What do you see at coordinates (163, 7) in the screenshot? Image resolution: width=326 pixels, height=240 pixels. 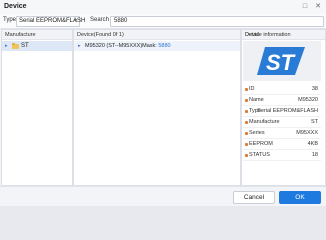 I see `title-bar: Device □ ✕` at bounding box center [163, 7].